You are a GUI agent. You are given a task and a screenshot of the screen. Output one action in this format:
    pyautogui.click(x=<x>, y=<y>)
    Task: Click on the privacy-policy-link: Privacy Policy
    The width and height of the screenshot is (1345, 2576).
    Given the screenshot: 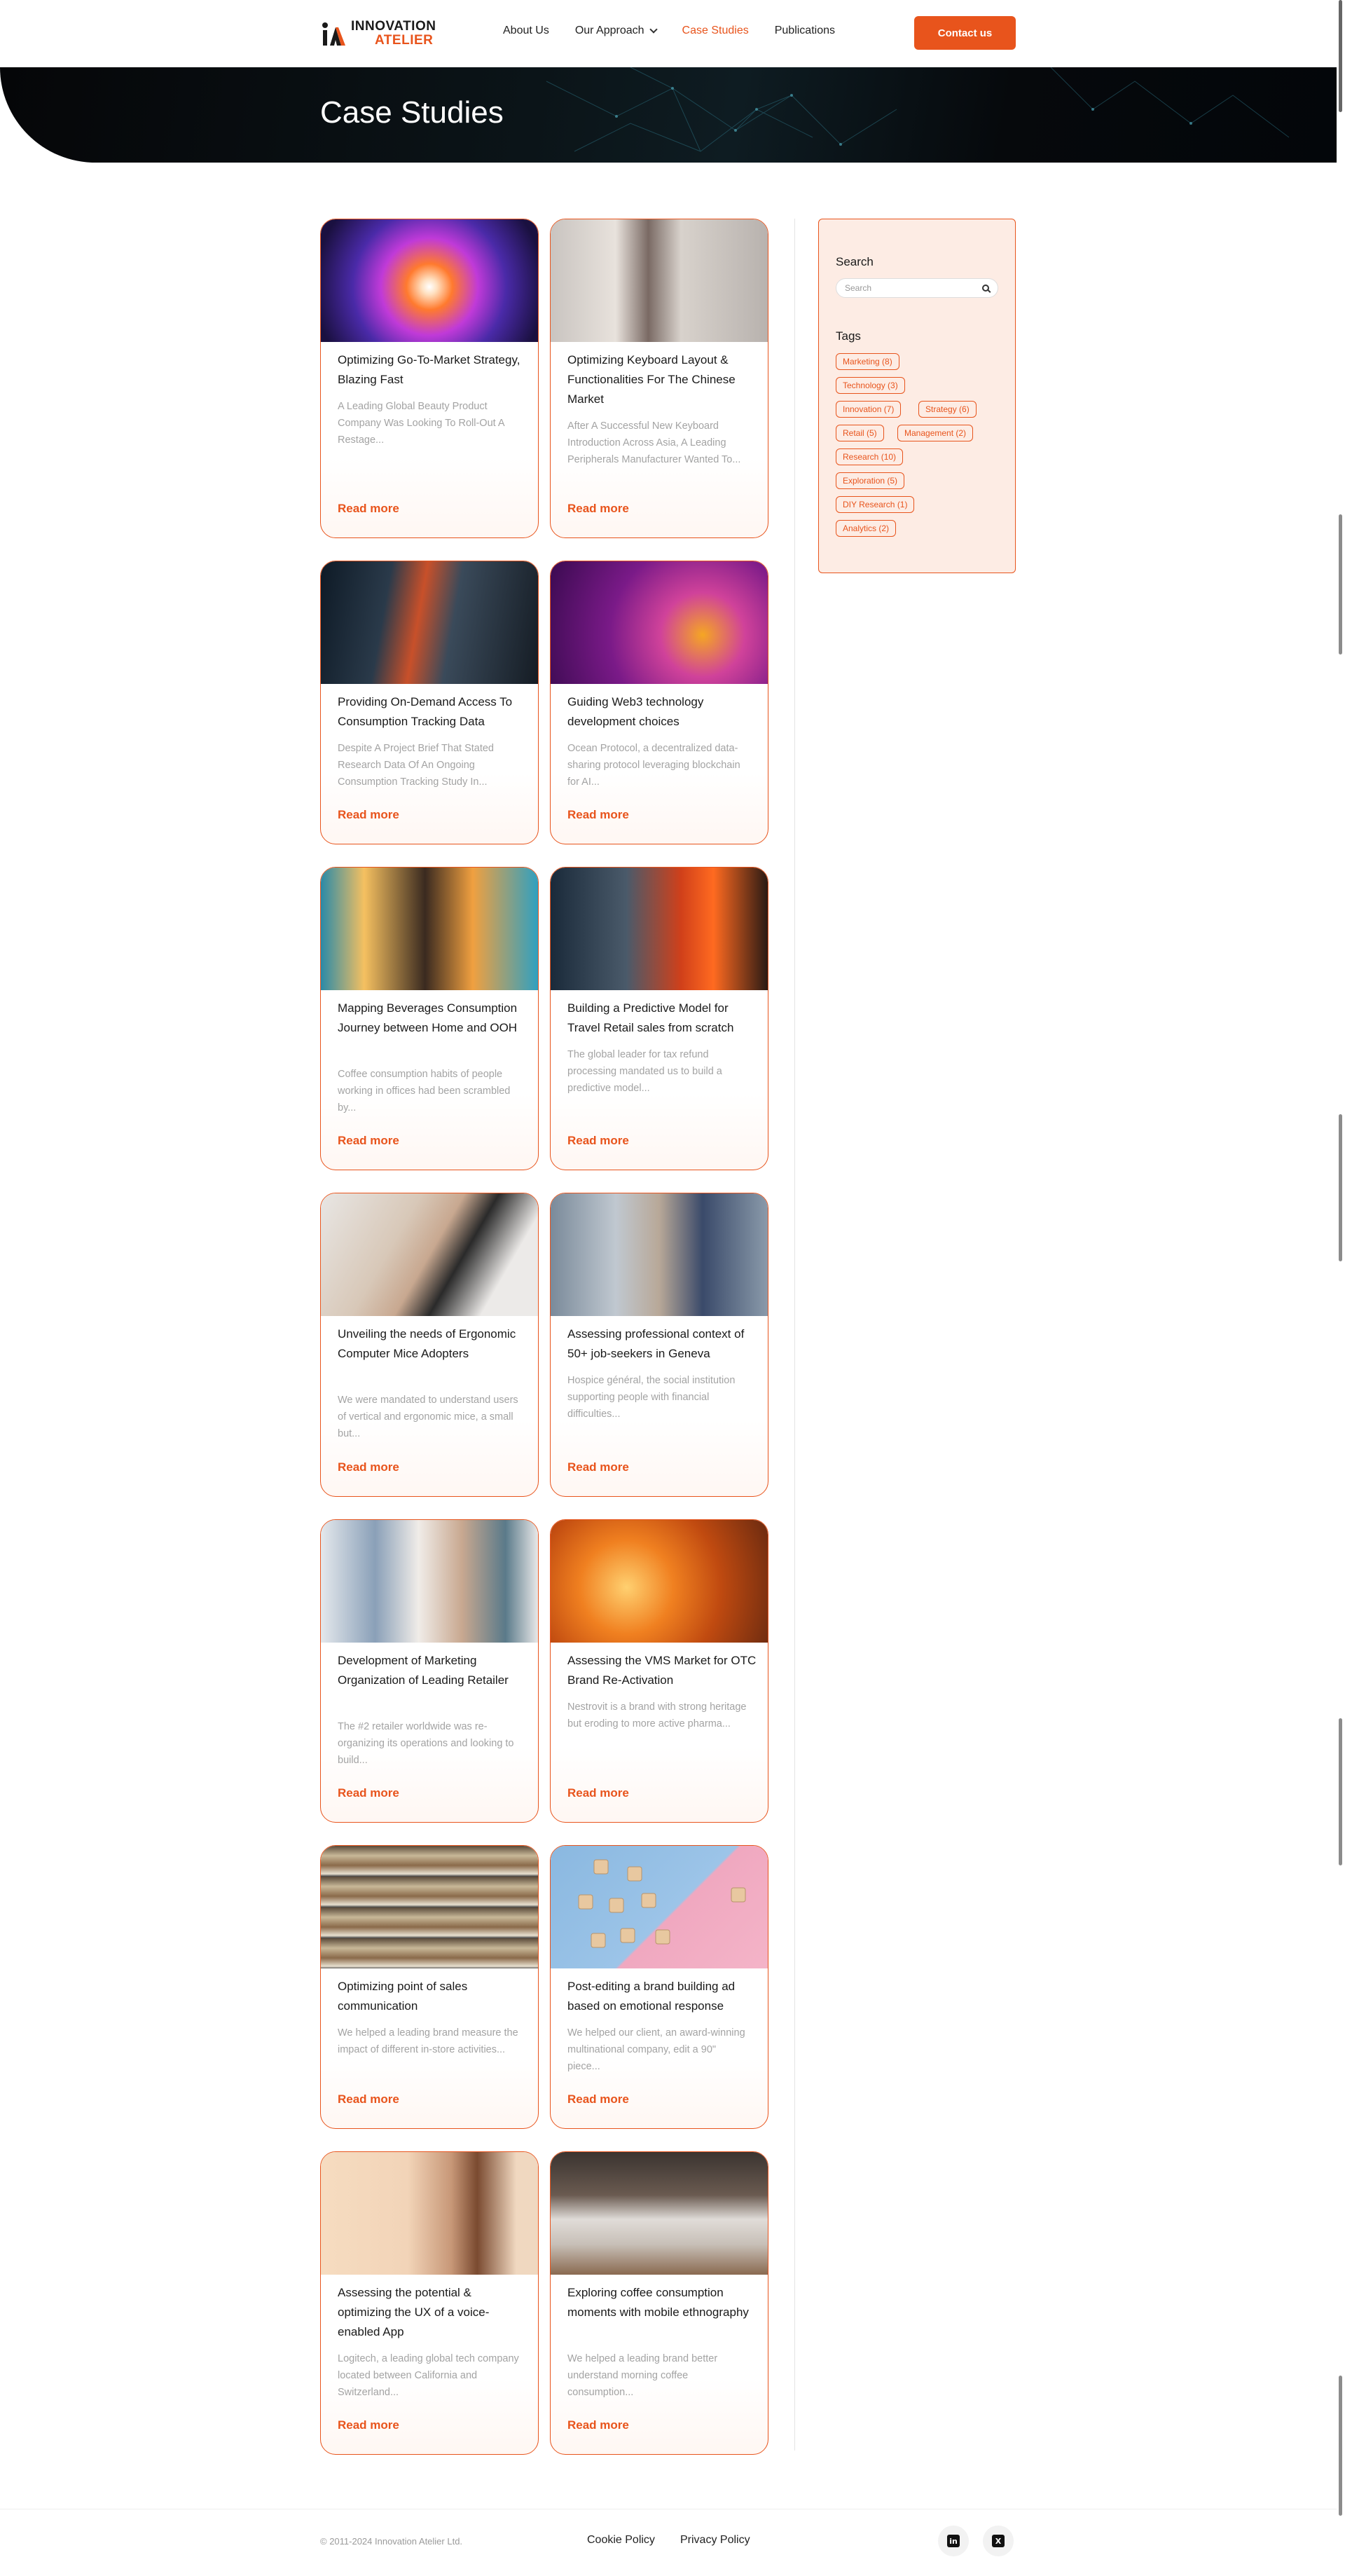 What is the action you would take?
    pyautogui.click(x=715, y=2541)
    